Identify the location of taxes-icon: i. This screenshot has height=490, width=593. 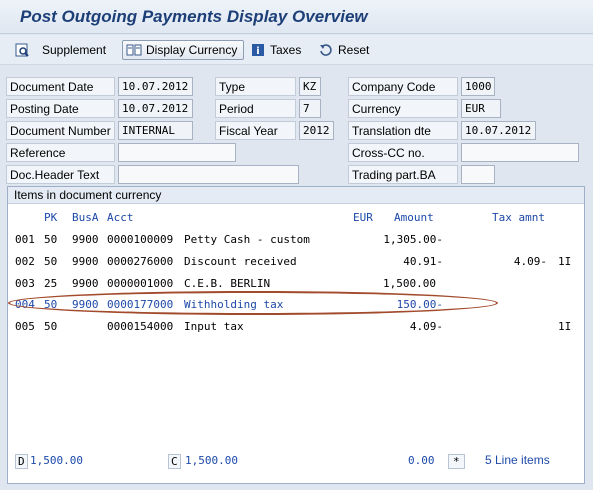
(258, 50).